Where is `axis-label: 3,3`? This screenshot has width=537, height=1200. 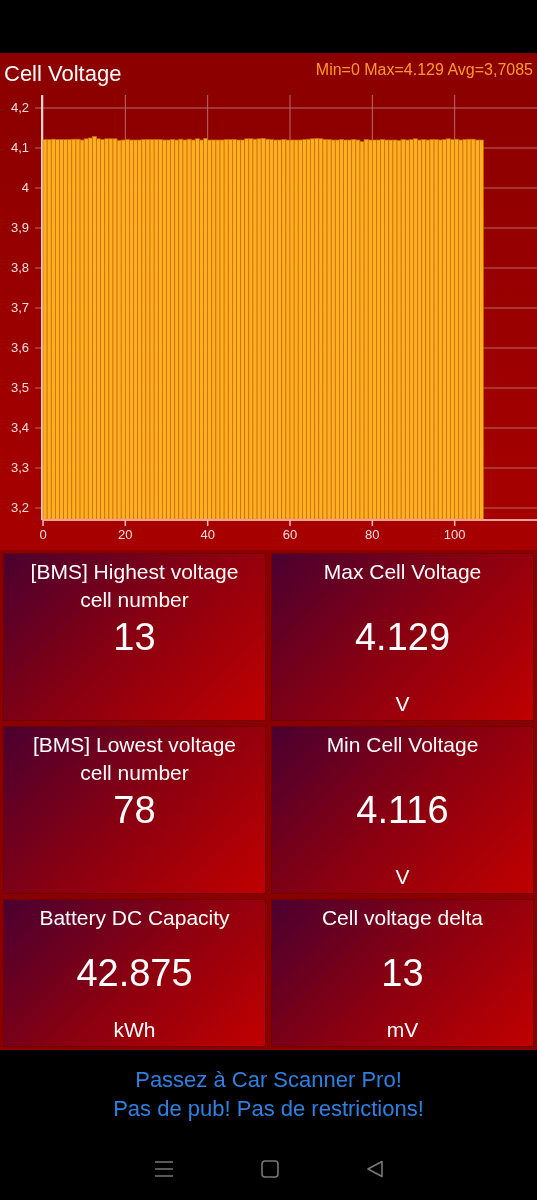
axis-label: 3,3 is located at coordinates (19, 467).